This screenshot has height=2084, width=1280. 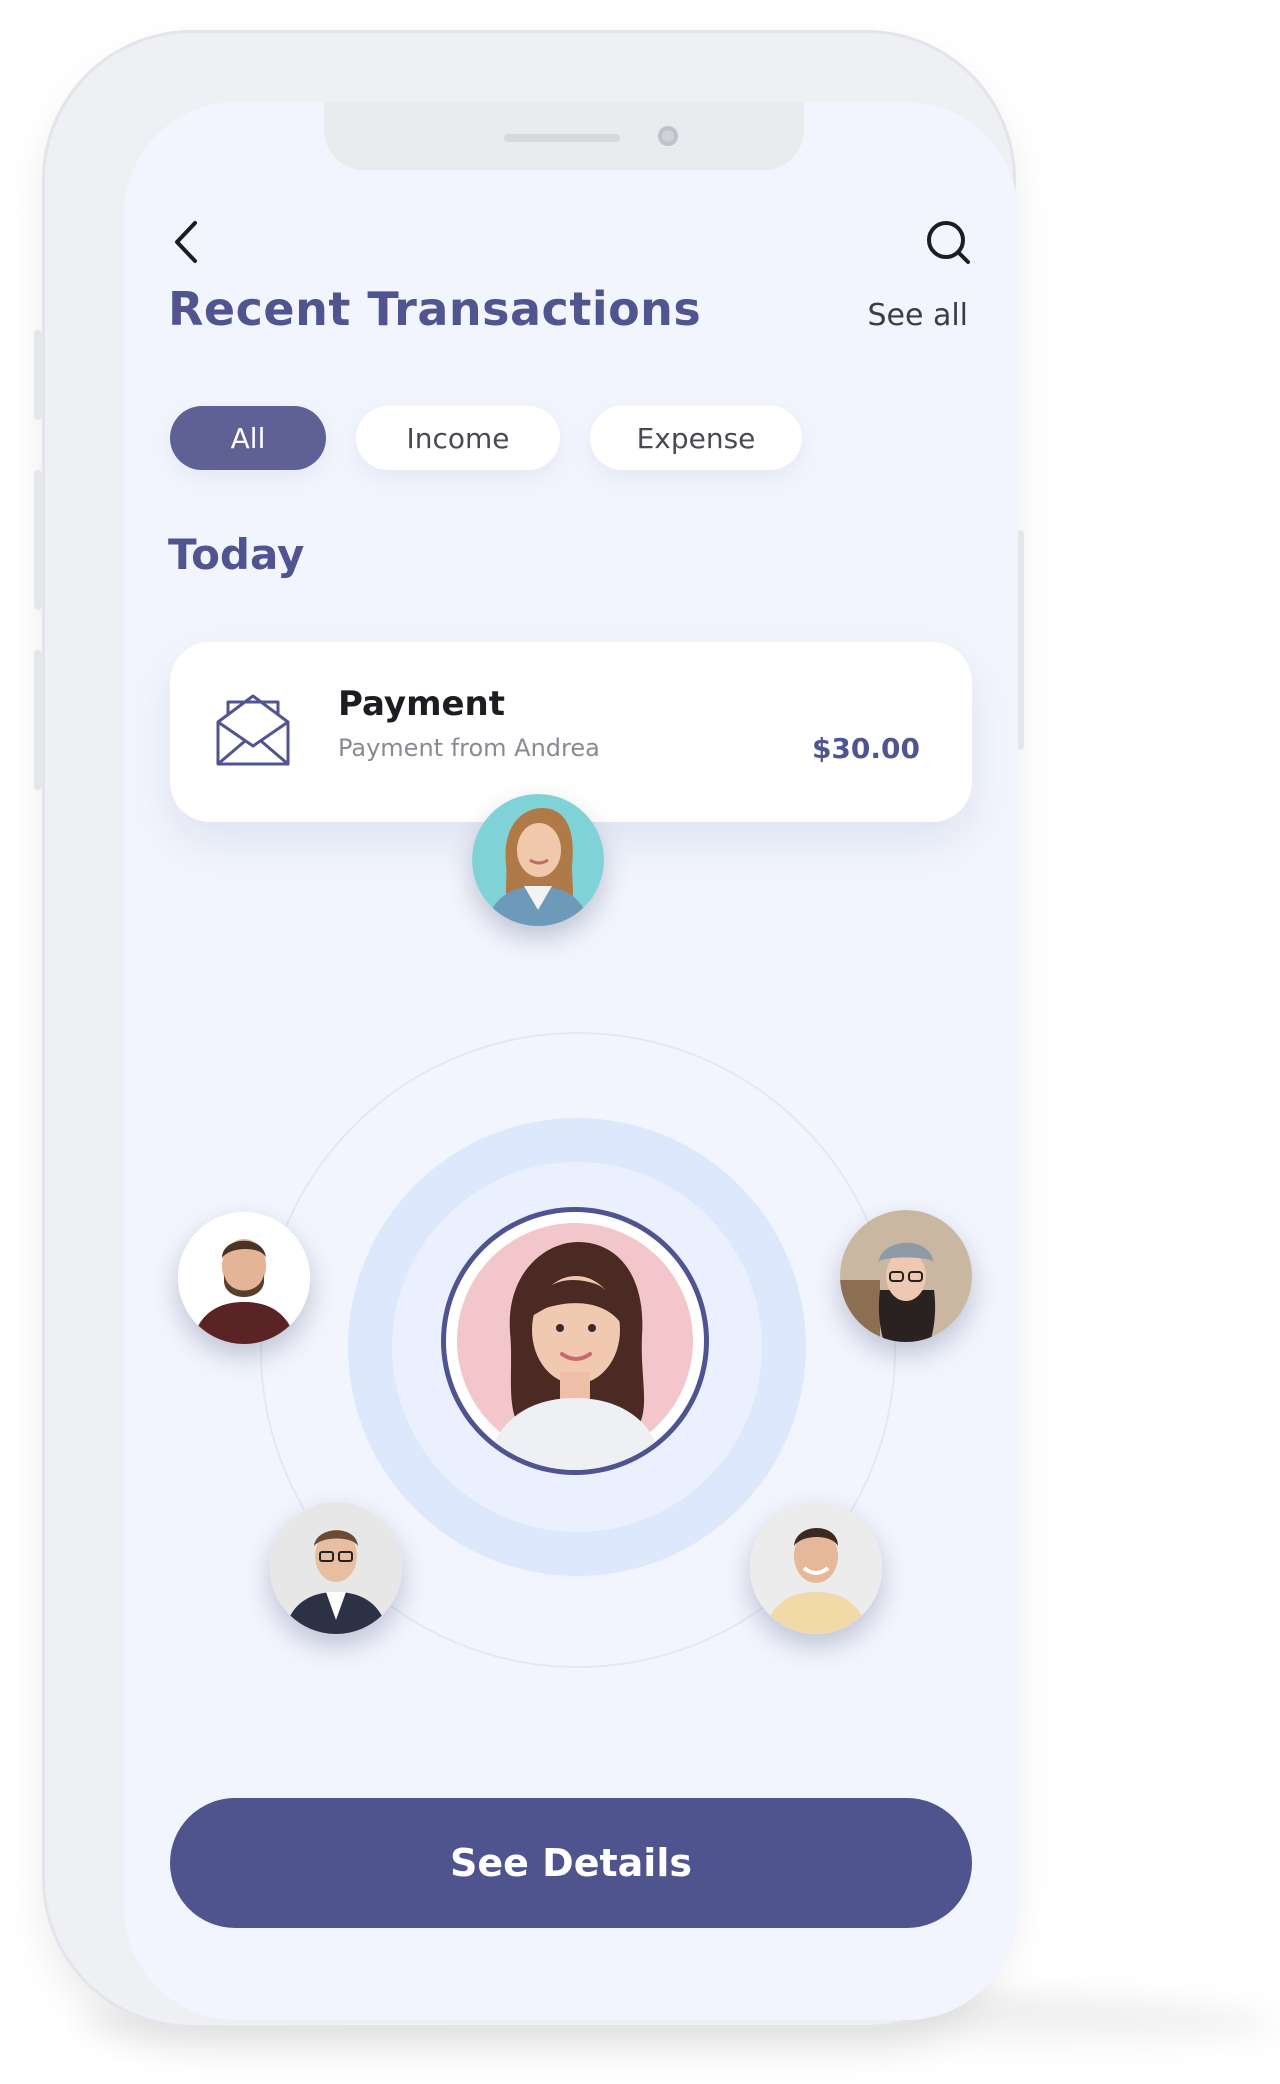 I want to click on avatar-man-left-image, so click(x=244, y=1278).